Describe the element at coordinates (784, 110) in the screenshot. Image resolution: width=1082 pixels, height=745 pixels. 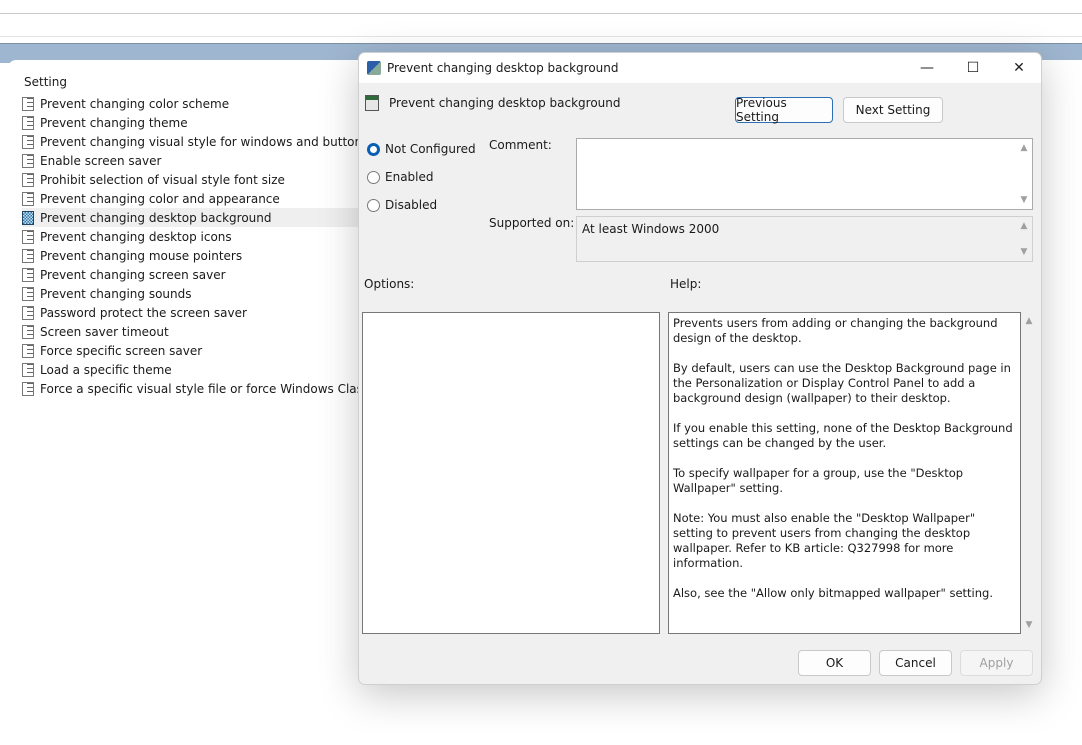
I see `previous-setting-button: Previous Setting` at that location.